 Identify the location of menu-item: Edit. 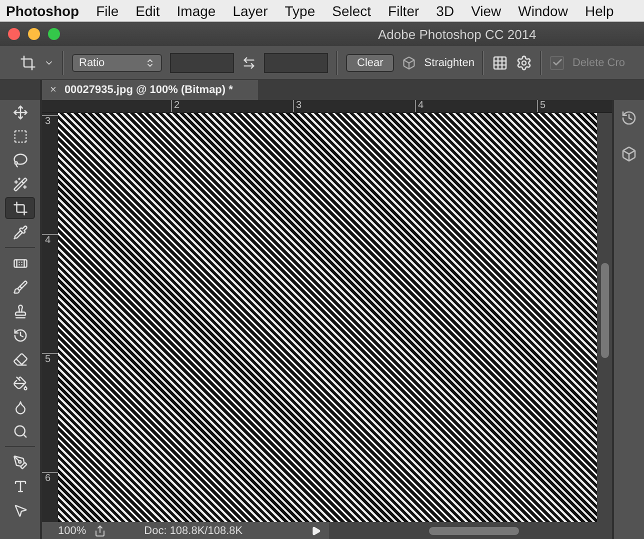
(147, 10).